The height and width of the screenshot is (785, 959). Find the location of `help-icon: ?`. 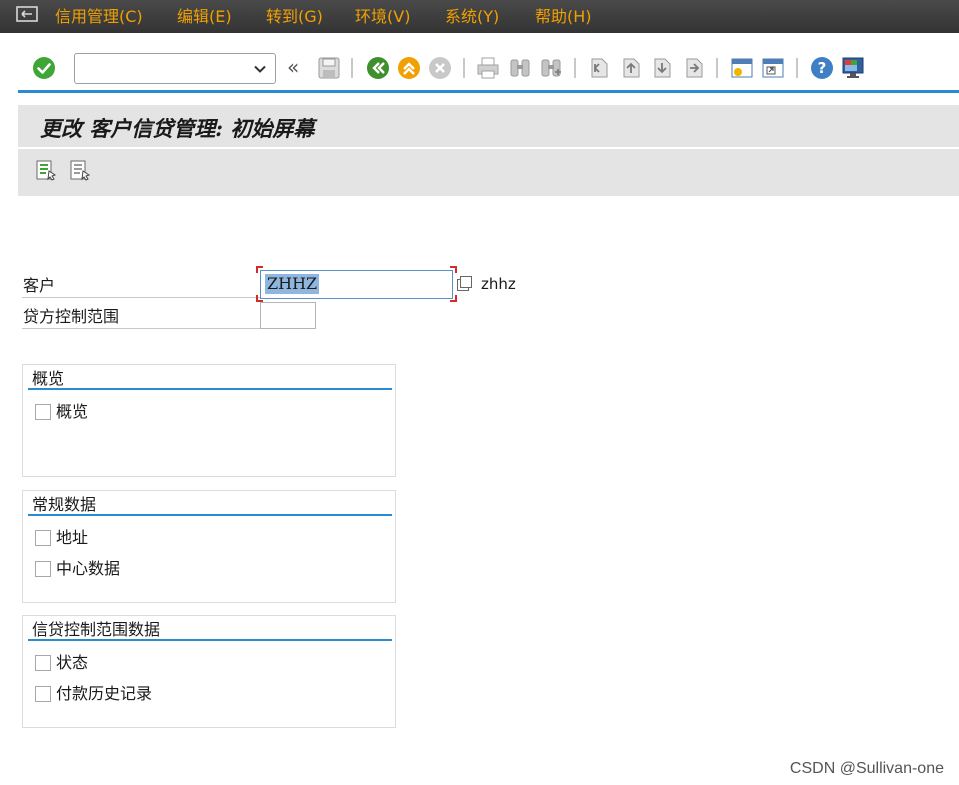

help-icon: ? is located at coordinates (822, 68).